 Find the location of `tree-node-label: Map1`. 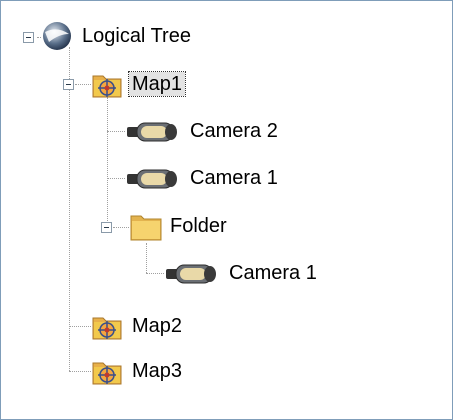

tree-node-label: Map1 is located at coordinates (157, 84).